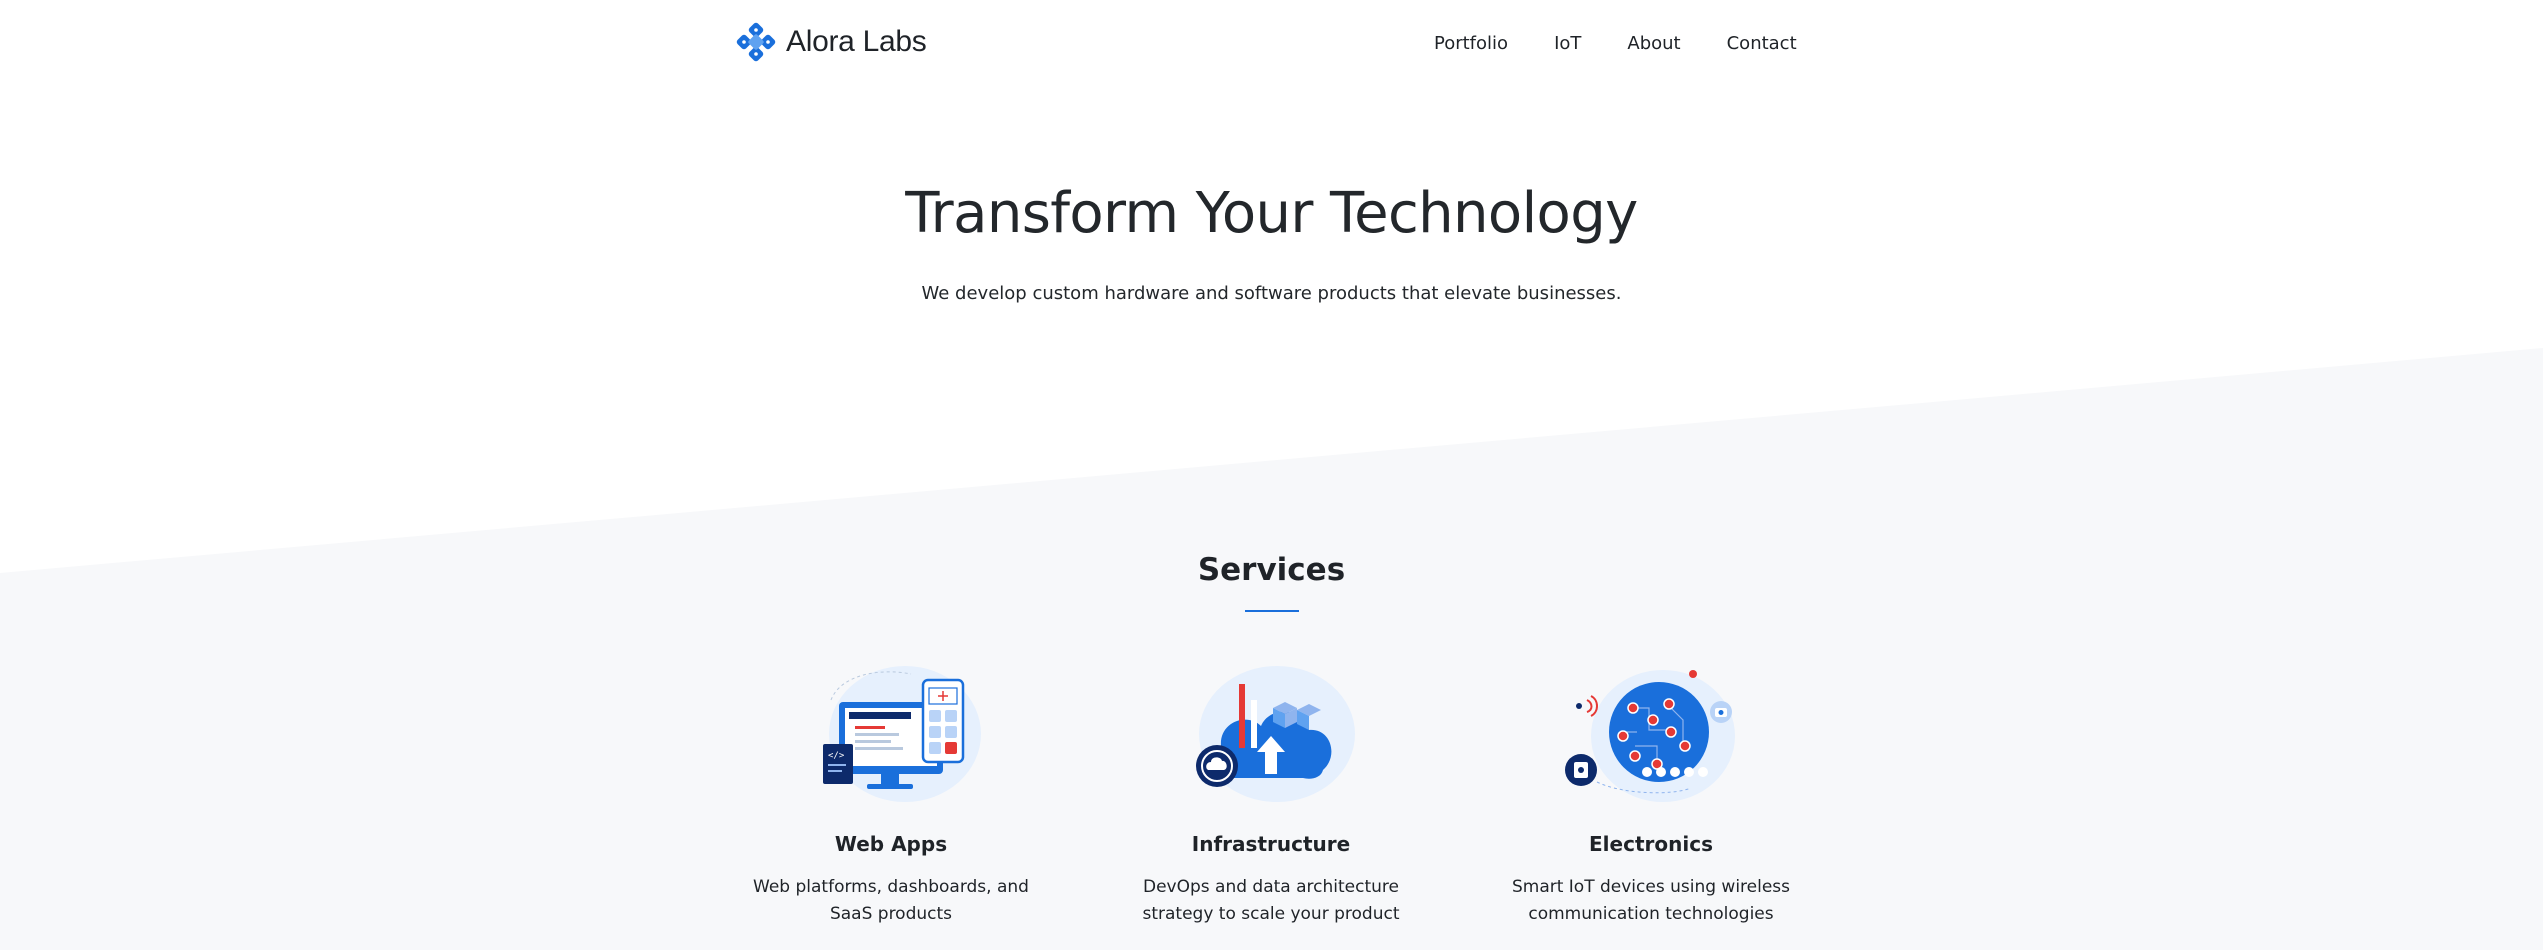 Image resolution: width=2543 pixels, height=950 pixels. What do you see at coordinates (1271, 844) in the screenshot?
I see `service-card-title: Infrastructure` at bounding box center [1271, 844].